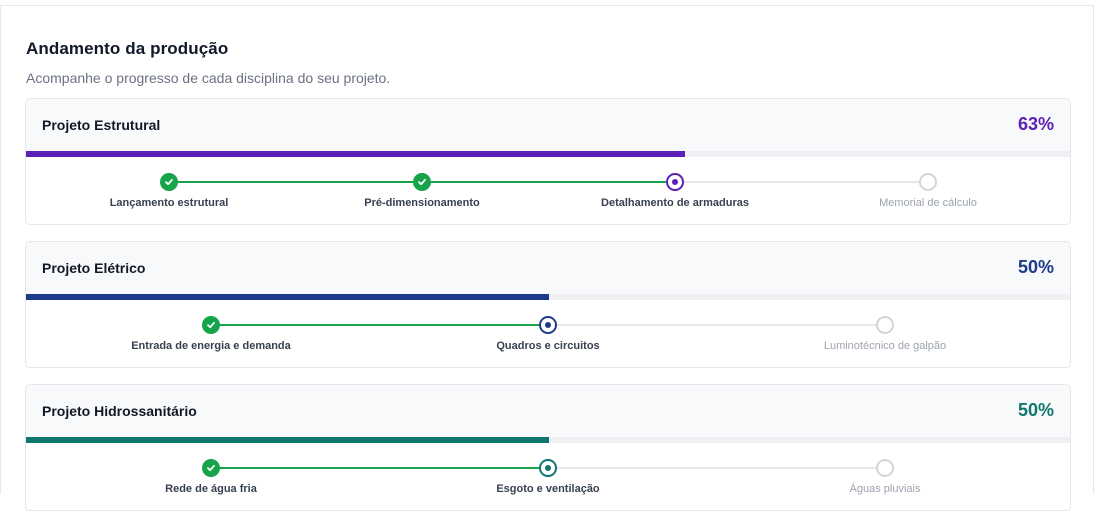 The height and width of the screenshot is (511, 1094). Describe the element at coordinates (119, 411) in the screenshot. I see `discipline-name: Projeto Hidrossanitário` at that location.